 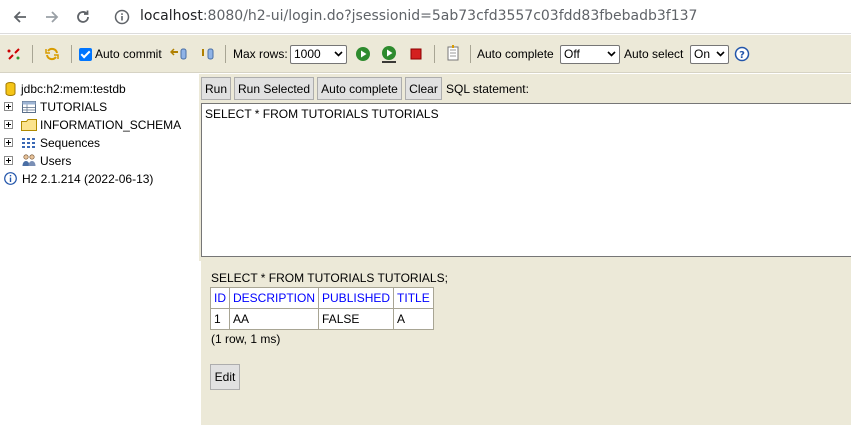 I want to click on tree-item-label: Users, so click(x=56, y=160).